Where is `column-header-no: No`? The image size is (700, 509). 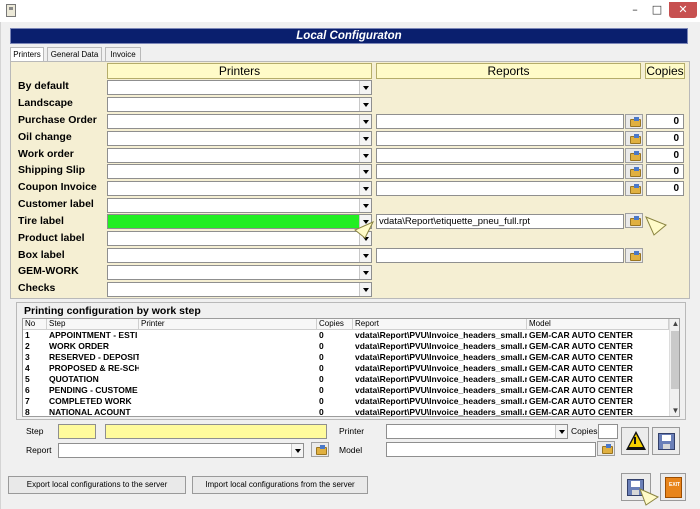 column-header-no: No is located at coordinates (35, 324).